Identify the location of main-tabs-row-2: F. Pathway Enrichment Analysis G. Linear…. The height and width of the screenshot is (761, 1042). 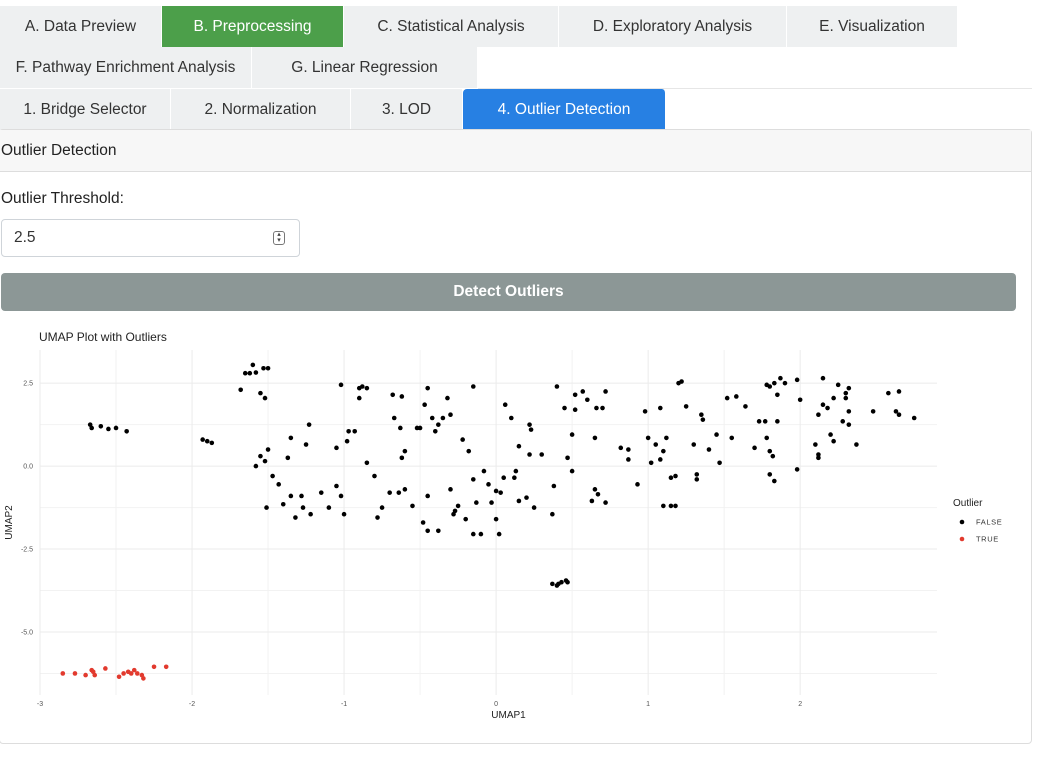
(239, 67).